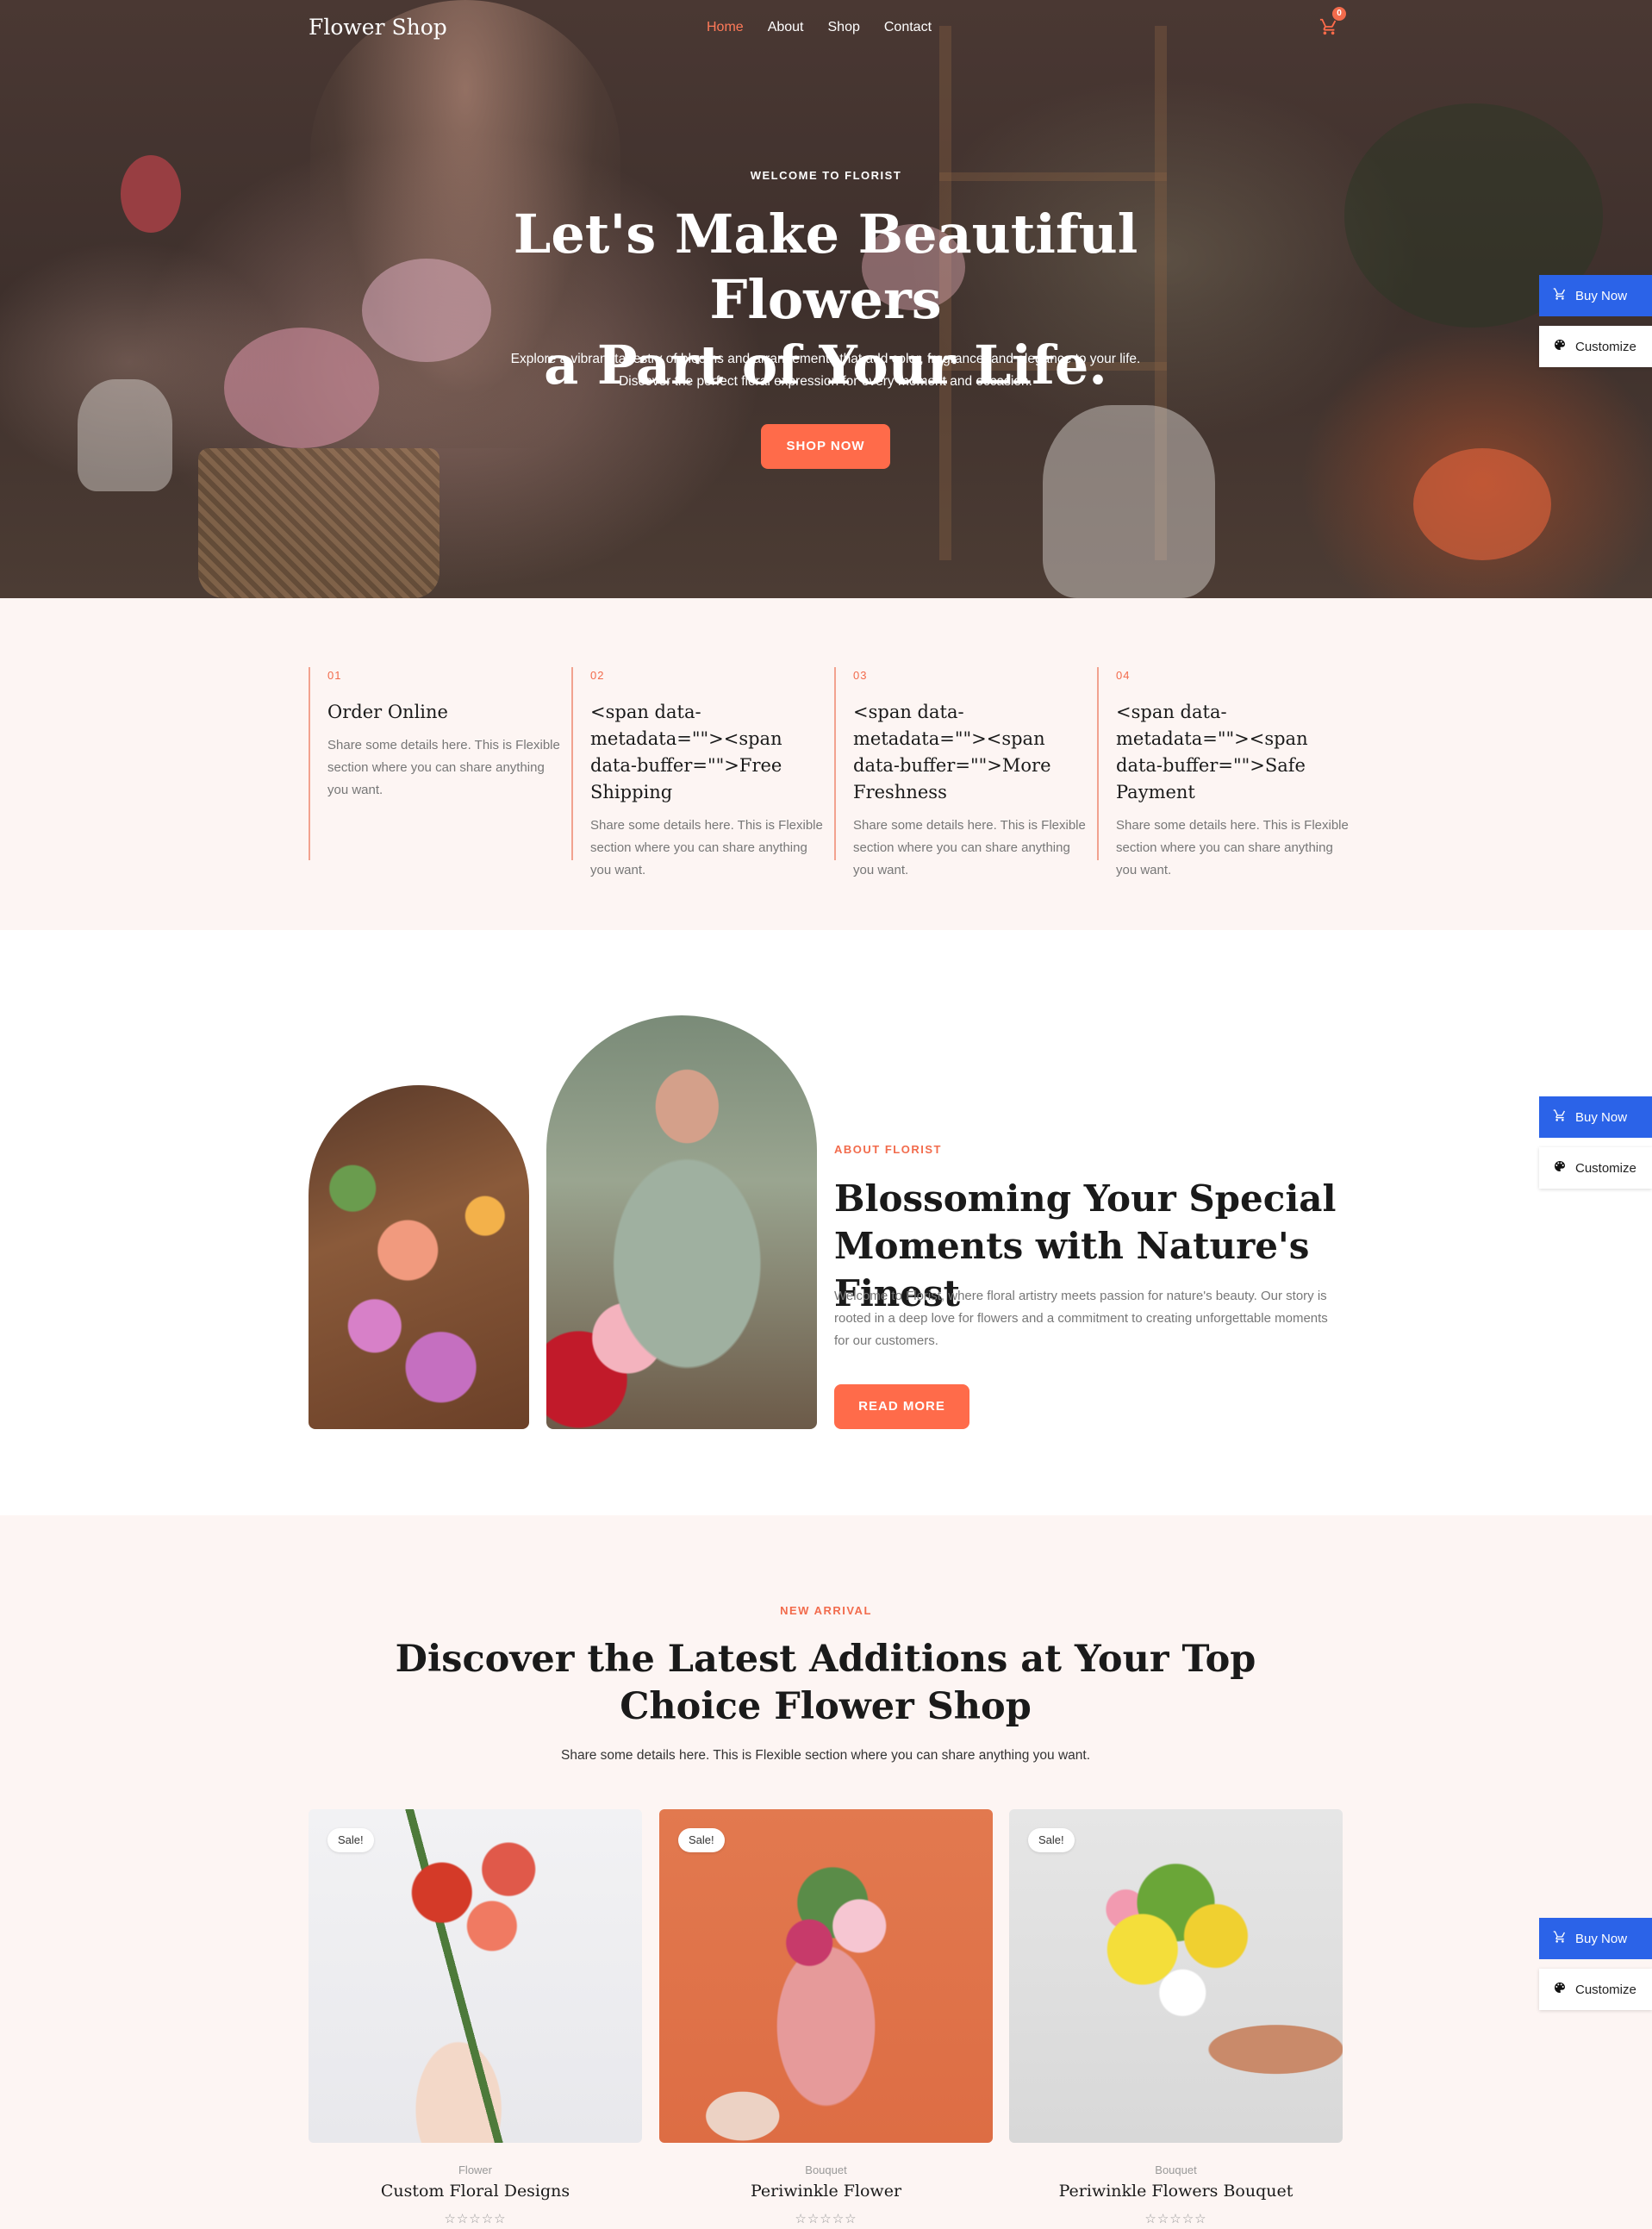 The image size is (1652, 2229). Describe the element at coordinates (901, 1406) in the screenshot. I see `read-more-button: READ MORE` at that location.